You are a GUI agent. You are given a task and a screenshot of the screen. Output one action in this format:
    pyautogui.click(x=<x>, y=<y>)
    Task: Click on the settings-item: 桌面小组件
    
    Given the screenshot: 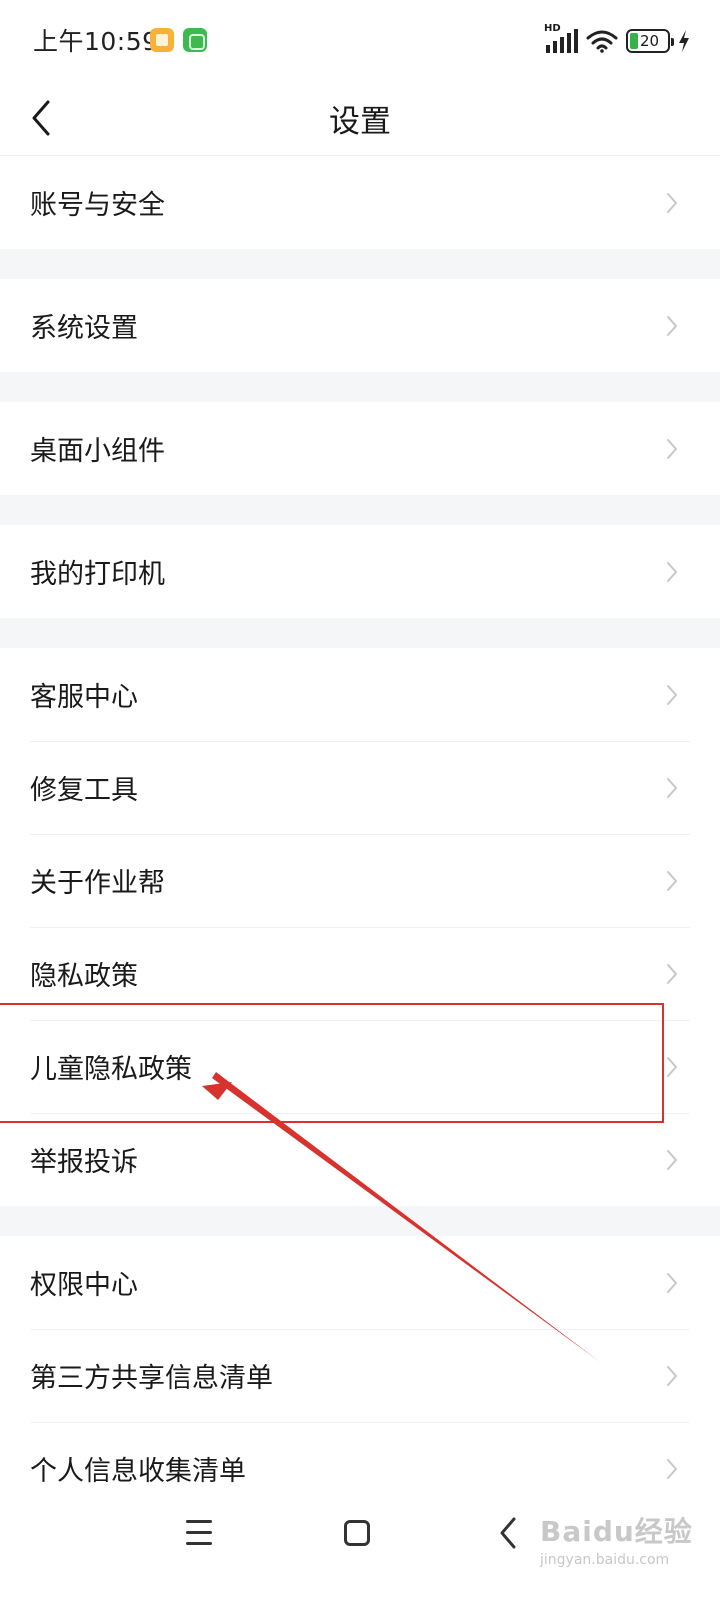 What is the action you would take?
    pyautogui.click(x=360, y=448)
    